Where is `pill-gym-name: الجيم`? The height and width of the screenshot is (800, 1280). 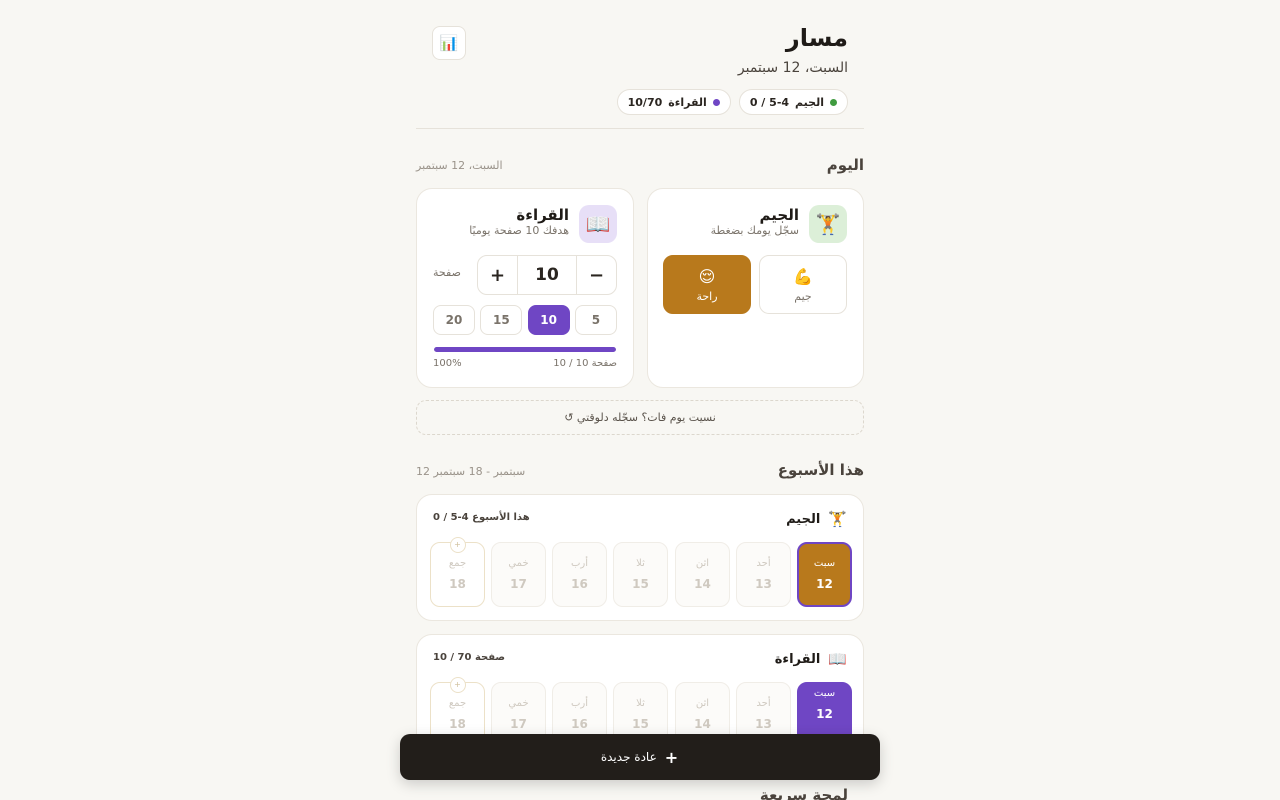 pill-gym-name: الجيم is located at coordinates (809, 102).